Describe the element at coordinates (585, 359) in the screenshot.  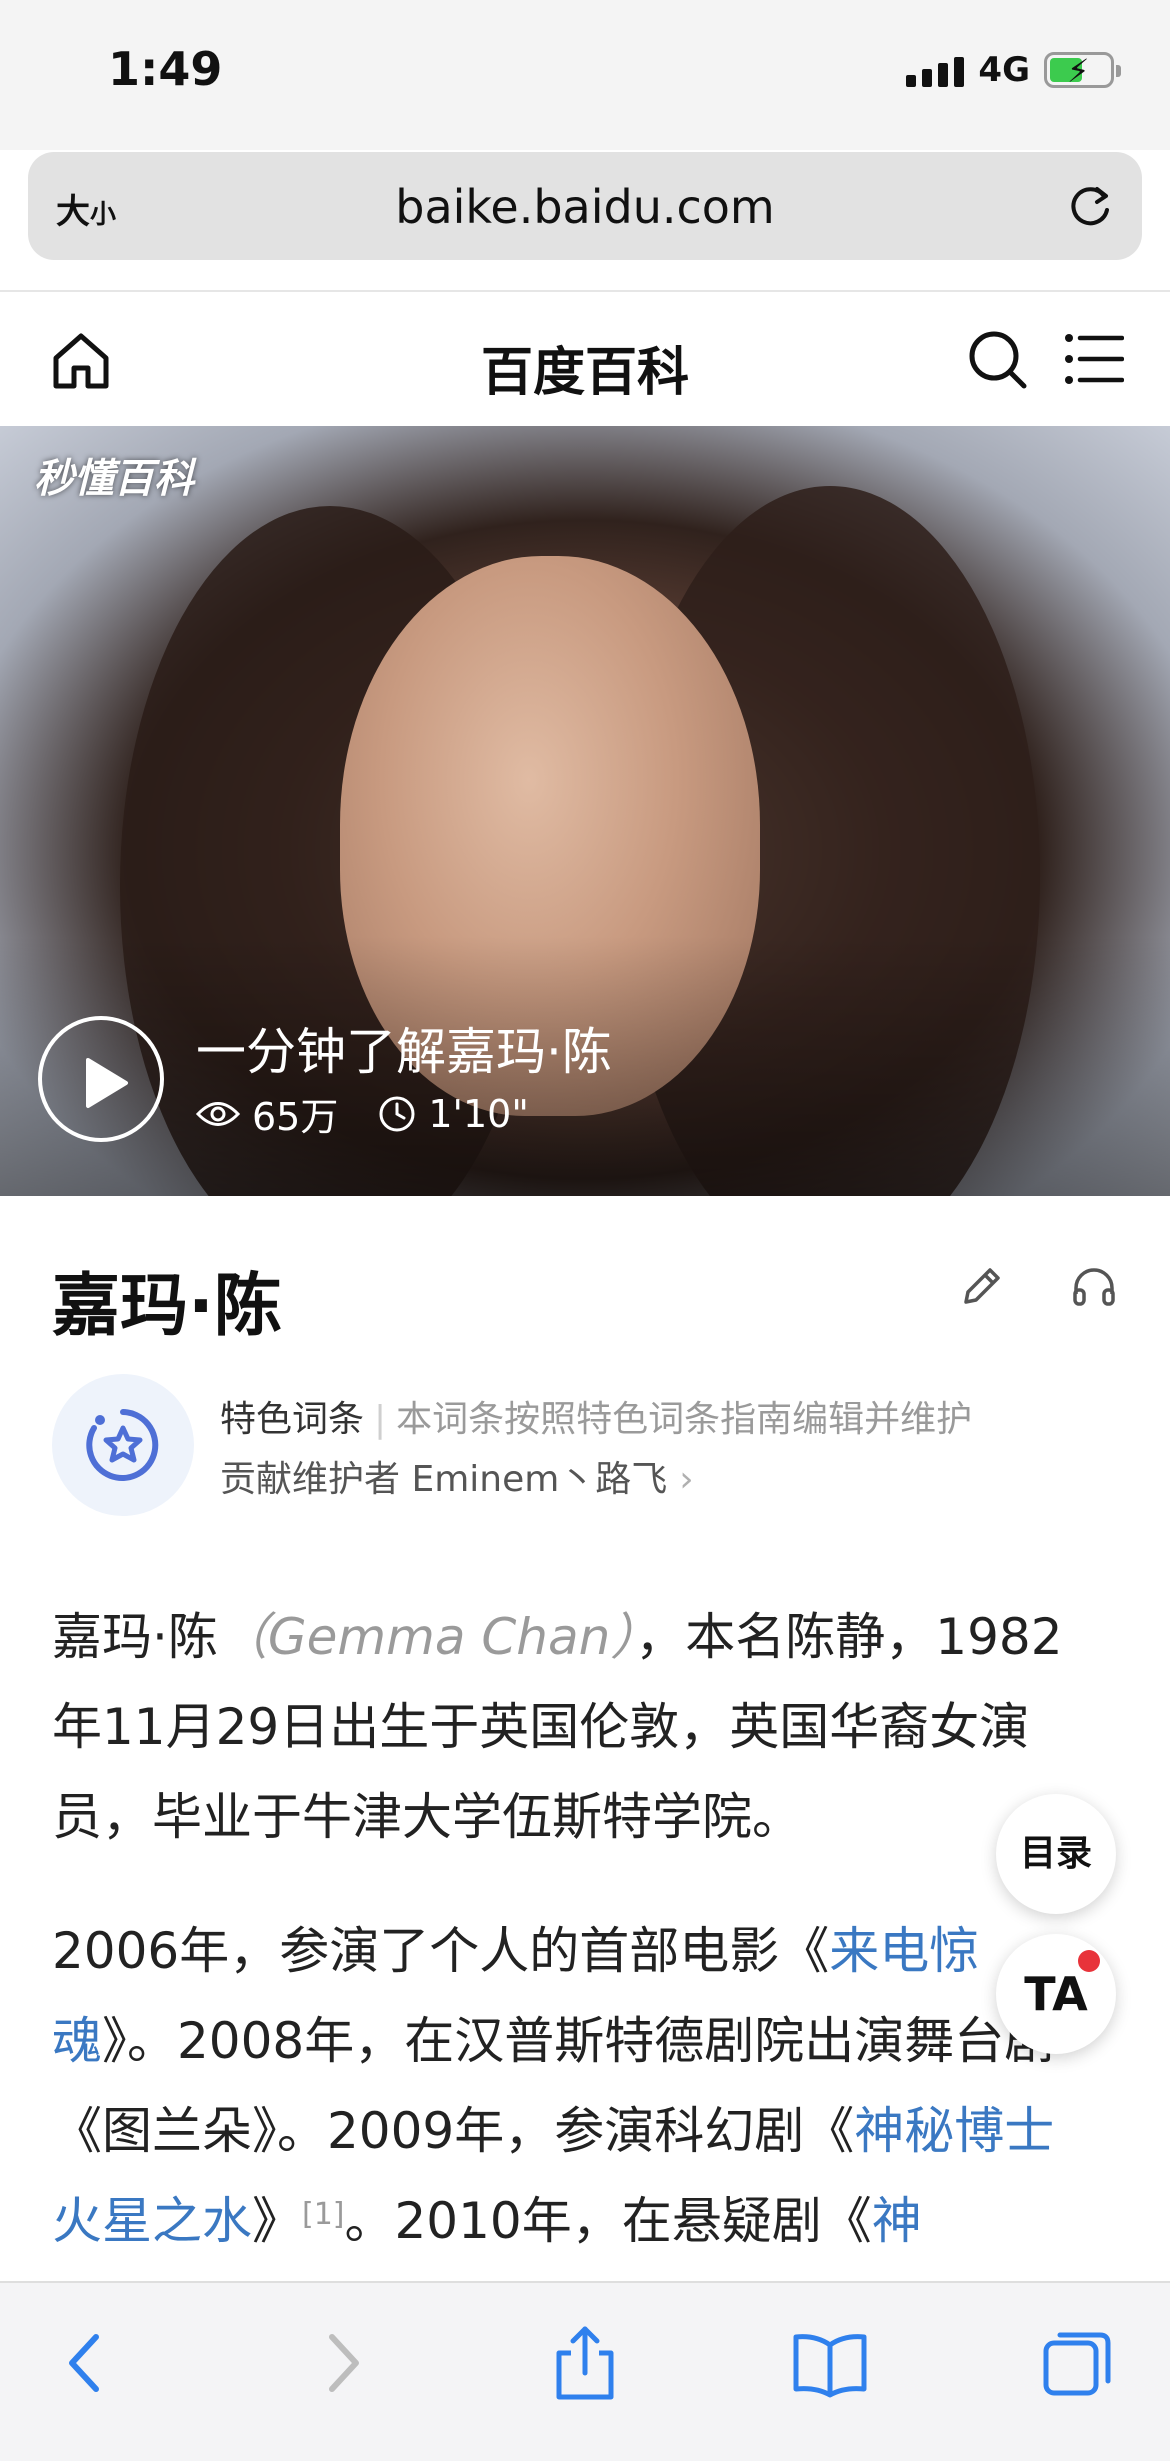
I see `site-header: 百度百科` at that location.